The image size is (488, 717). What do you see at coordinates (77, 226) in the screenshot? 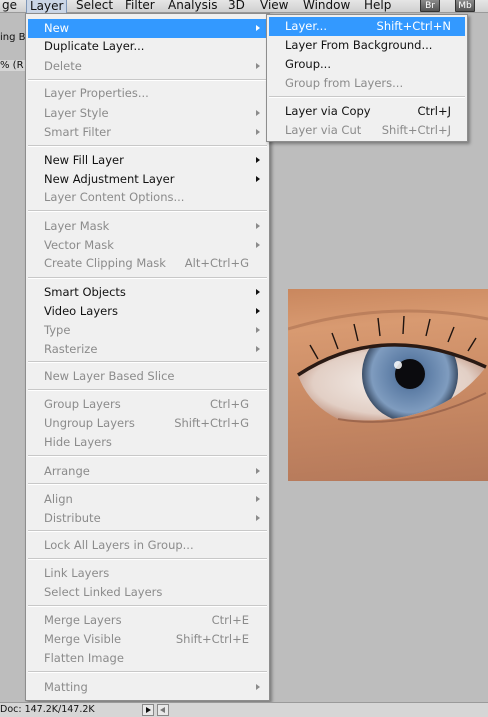
I see `menu-item-label: Layer Mask` at bounding box center [77, 226].